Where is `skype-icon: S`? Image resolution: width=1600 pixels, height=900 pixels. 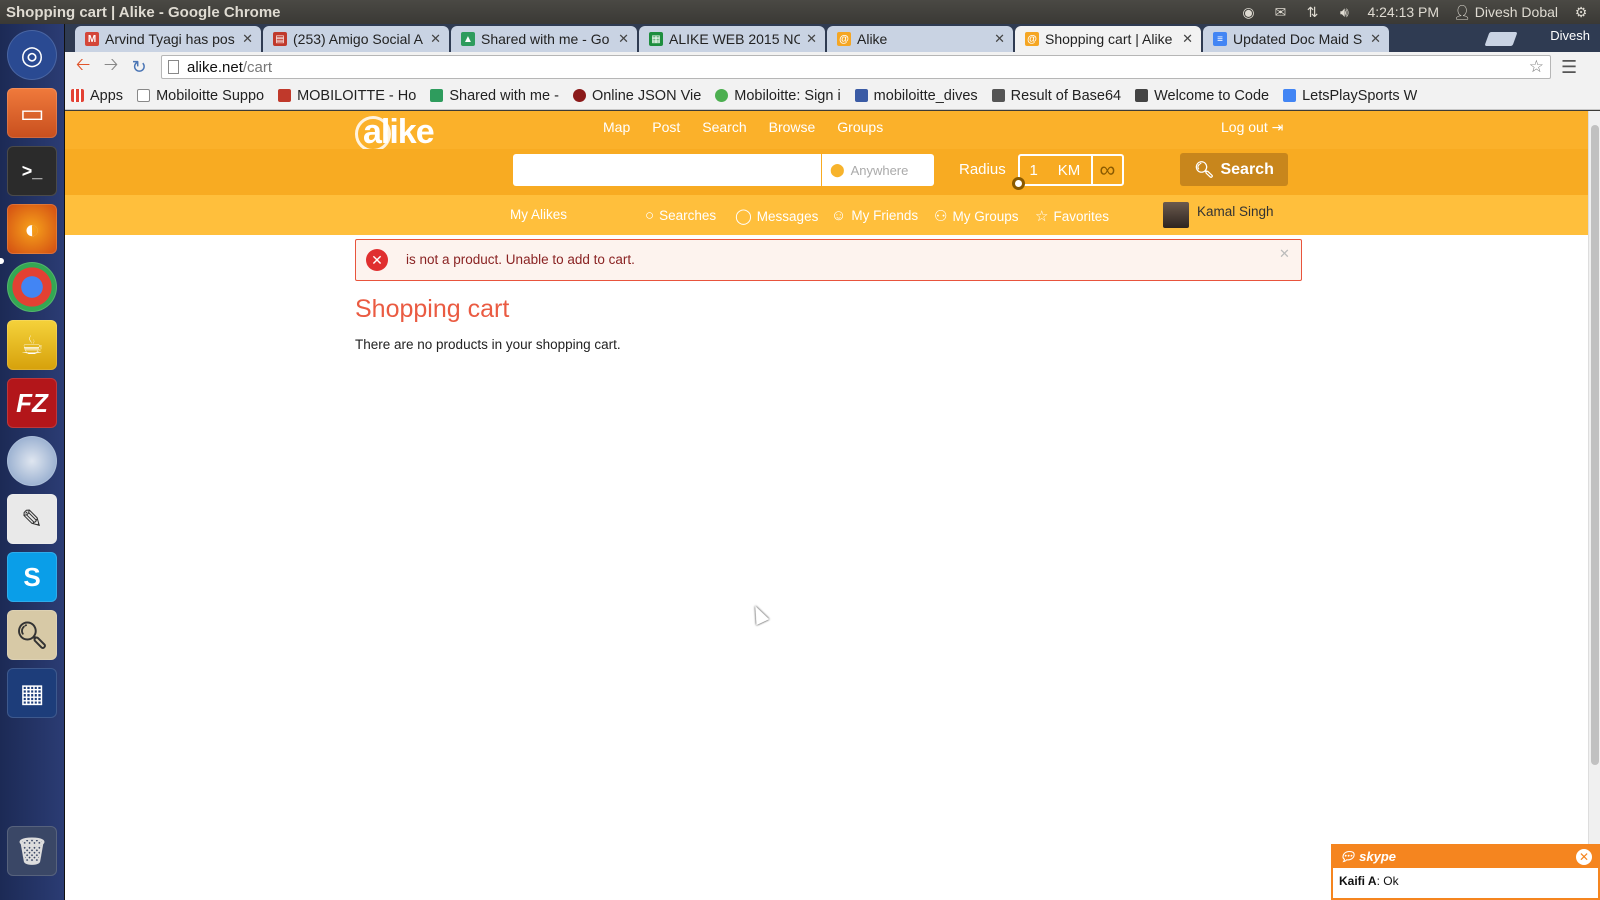
skype-icon: S is located at coordinates (32, 577).